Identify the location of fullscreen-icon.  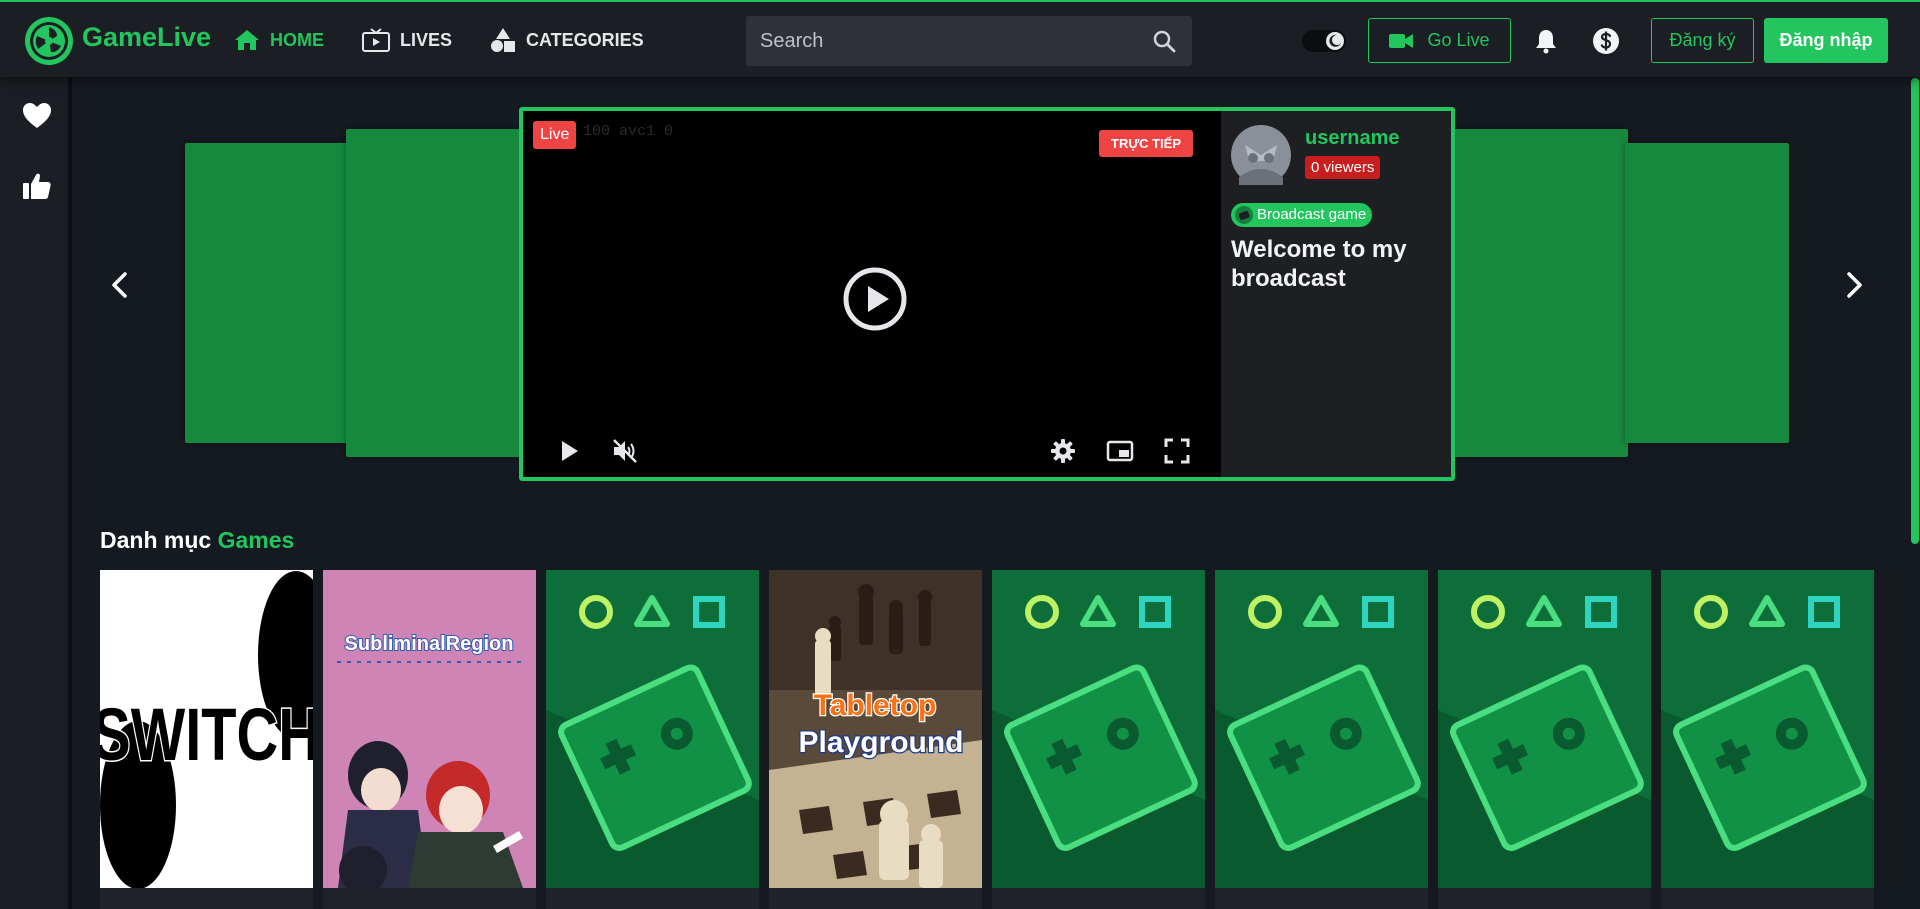
(1177, 451).